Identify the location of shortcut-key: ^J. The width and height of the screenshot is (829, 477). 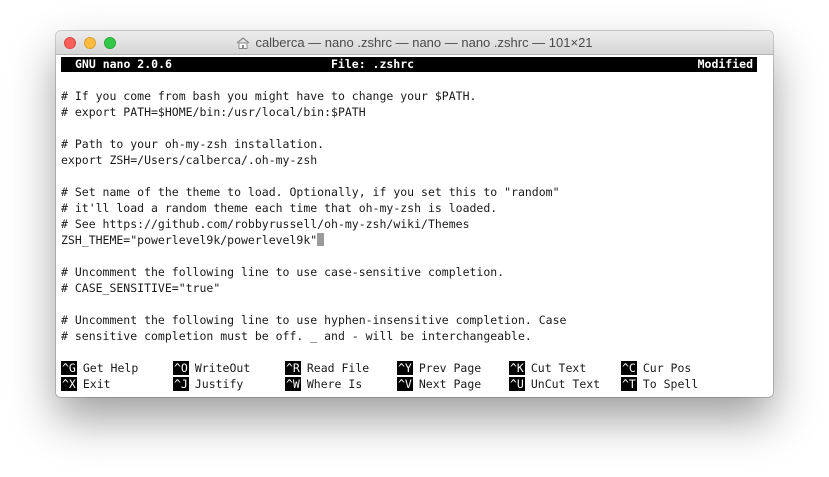
(181, 384).